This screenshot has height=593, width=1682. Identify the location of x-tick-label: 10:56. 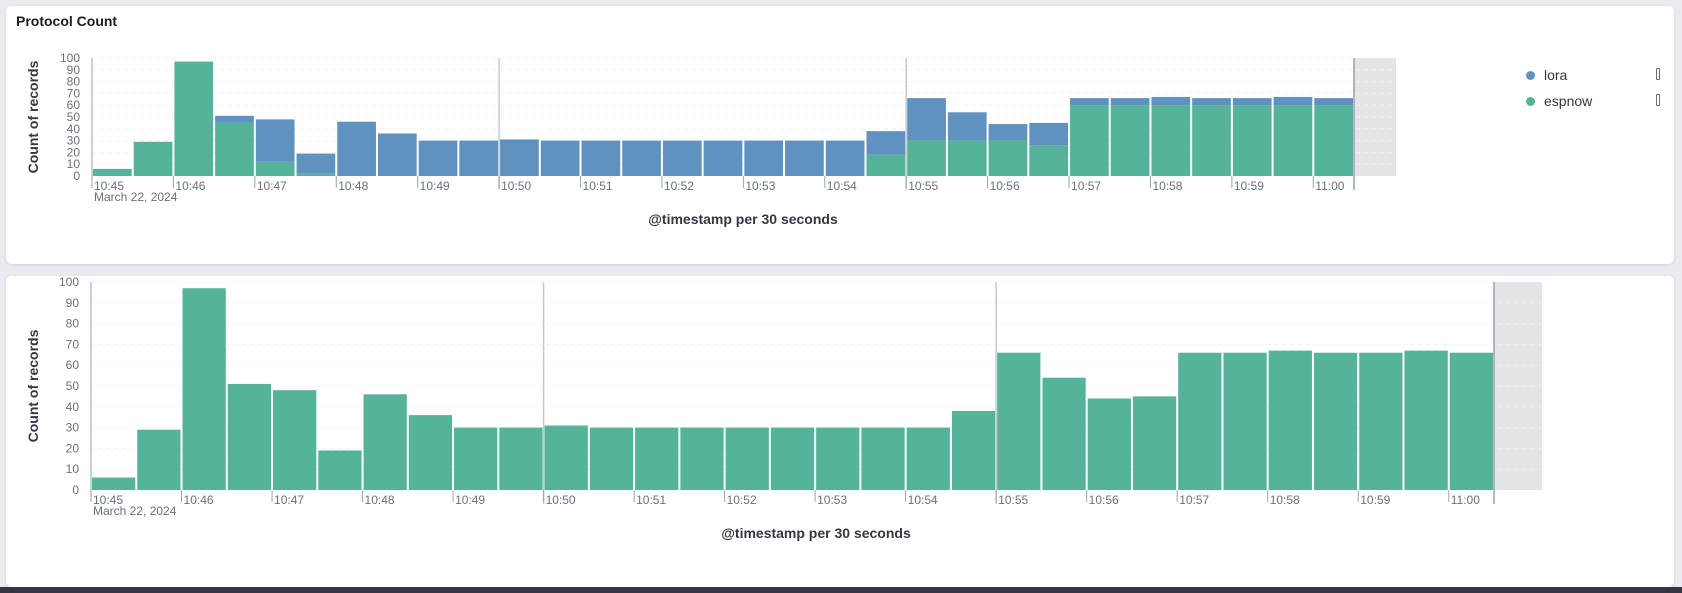
(1104, 500).